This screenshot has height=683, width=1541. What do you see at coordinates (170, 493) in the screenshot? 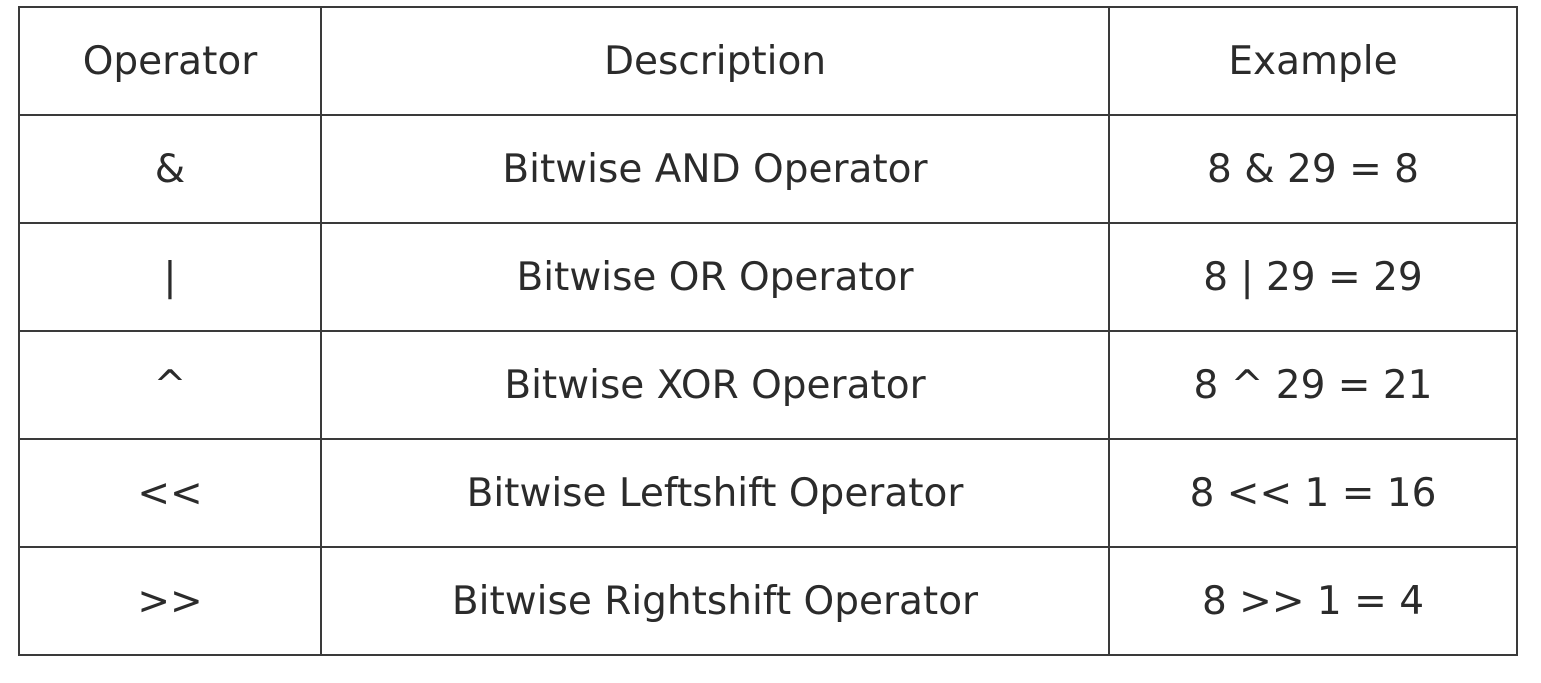
I see `cell-operator: <<` at bounding box center [170, 493].